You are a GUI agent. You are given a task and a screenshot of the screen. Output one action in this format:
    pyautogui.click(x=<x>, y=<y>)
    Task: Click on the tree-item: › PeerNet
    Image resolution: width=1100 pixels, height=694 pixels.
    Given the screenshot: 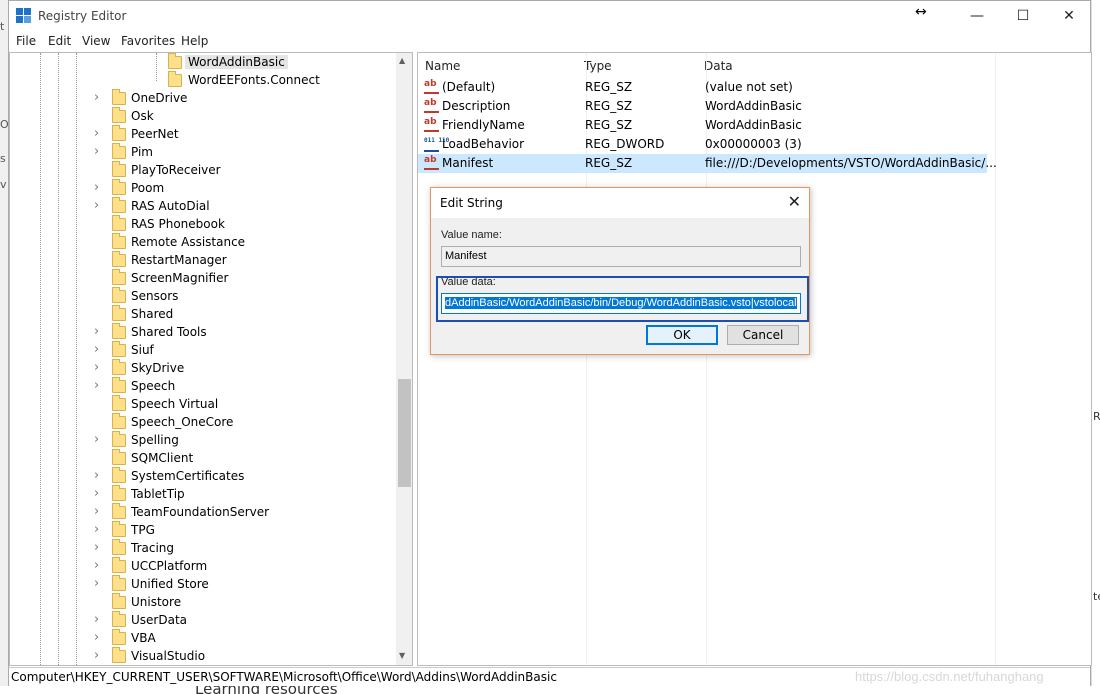 What is the action you would take?
    pyautogui.click(x=202, y=134)
    